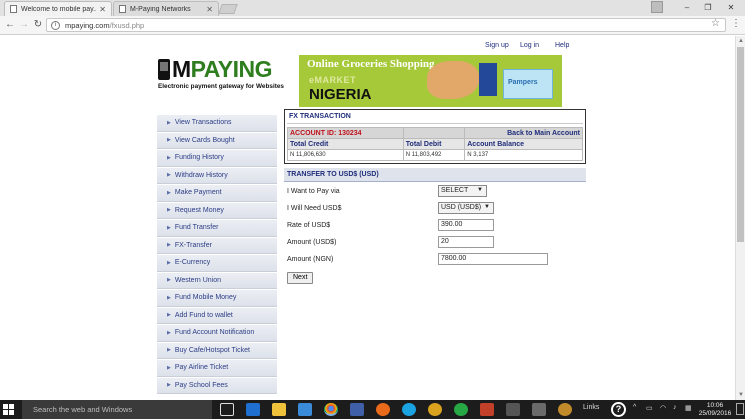 Image resolution: width=745 pixels, height=419 pixels. What do you see at coordinates (715, 23) in the screenshot?
I see `bookmark-star-icon: ☆` at bounding box center [715, 23].